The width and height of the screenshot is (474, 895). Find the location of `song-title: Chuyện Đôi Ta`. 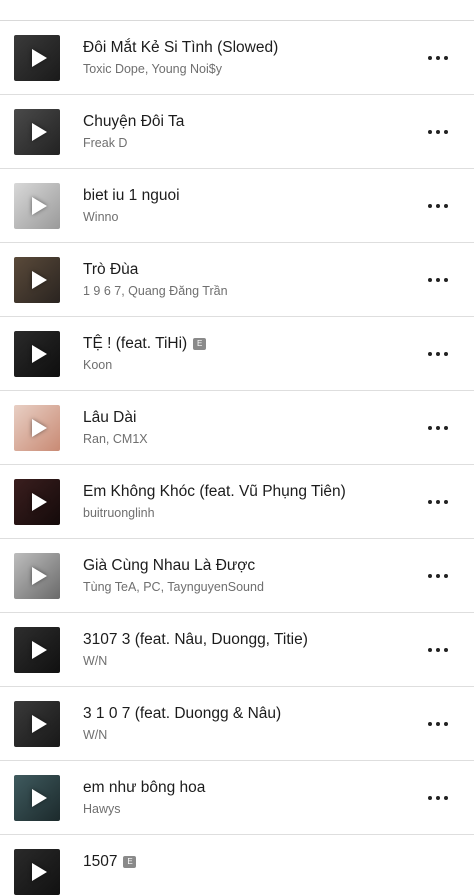

song-title: Chuyện Đôi Ta is located at coordinates (133, 122).